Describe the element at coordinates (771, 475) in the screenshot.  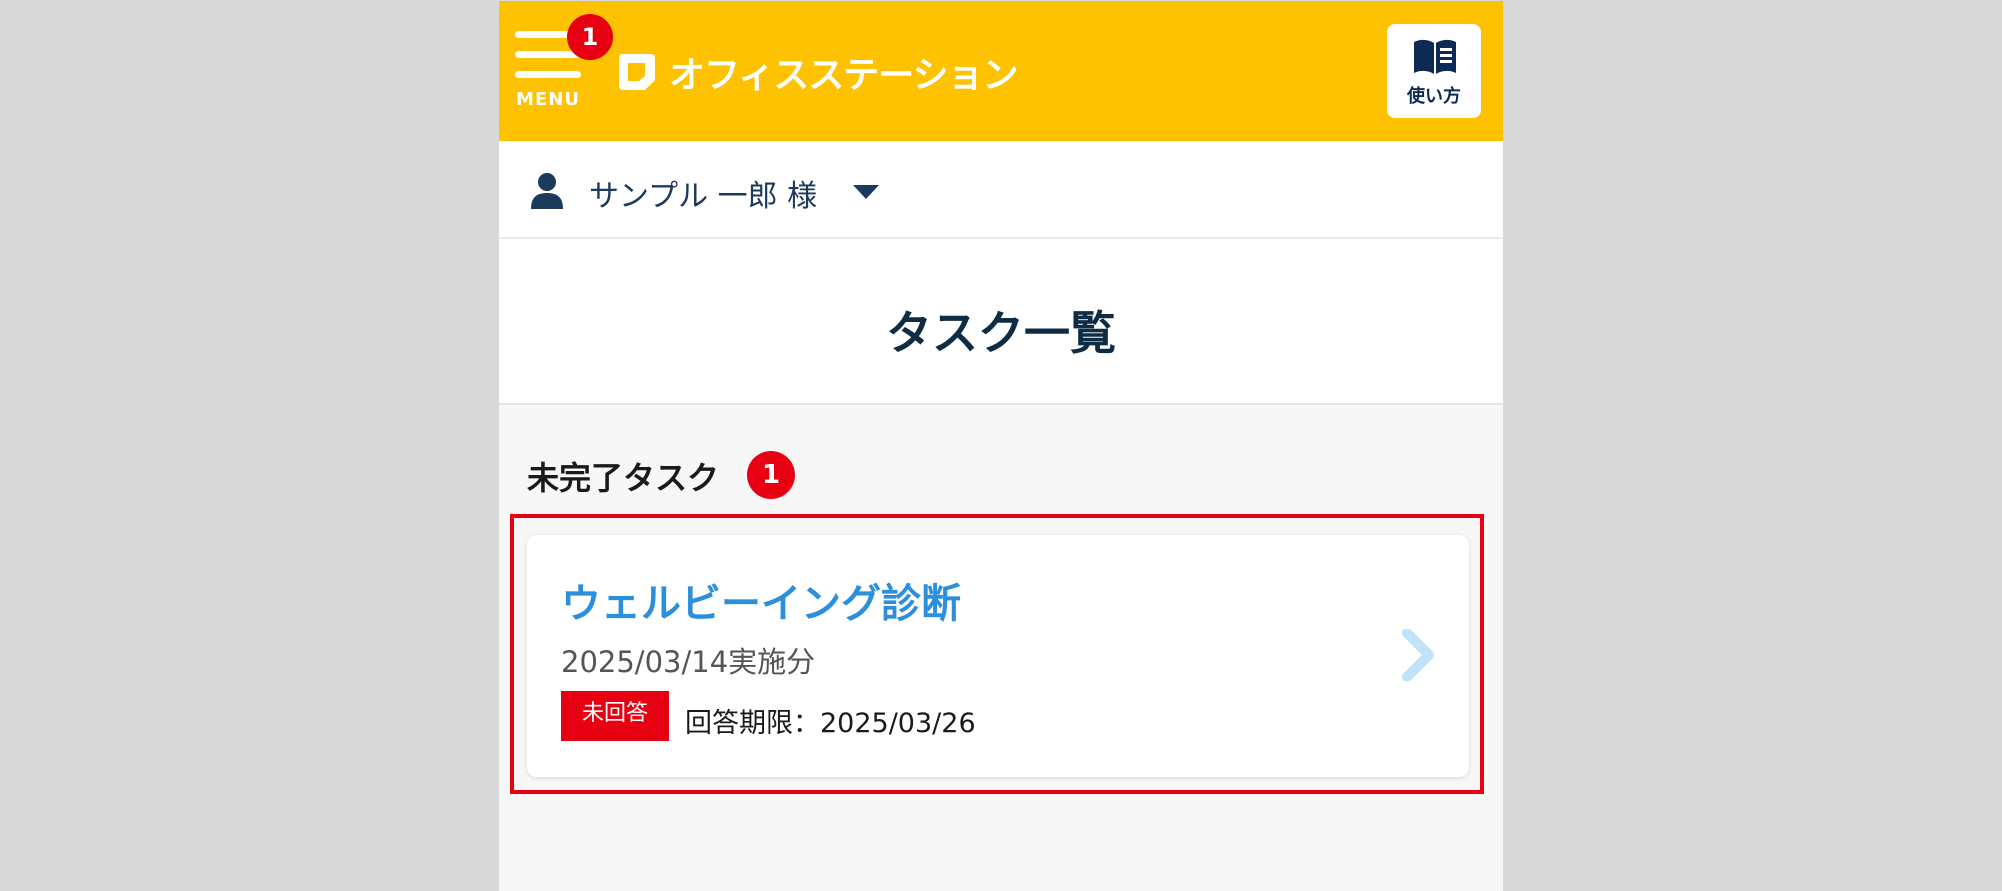
I see `incomplete-count-badge: 1` at that location.